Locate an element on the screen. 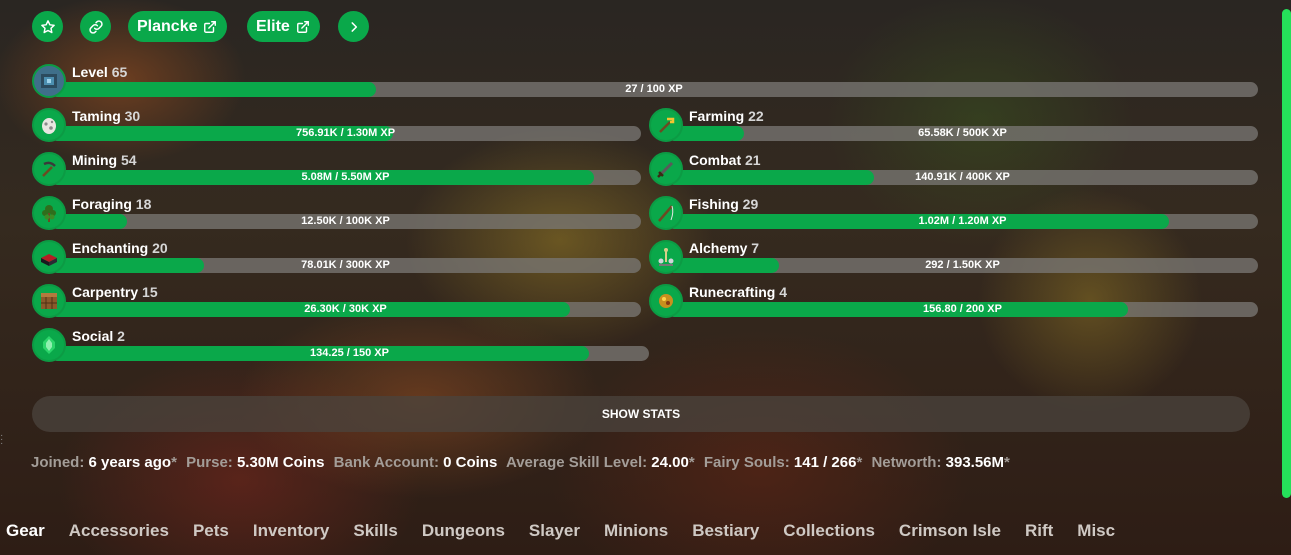 The width and height of the screenshot is (1291, 555). star-icon is located at coordinates (47, 26).